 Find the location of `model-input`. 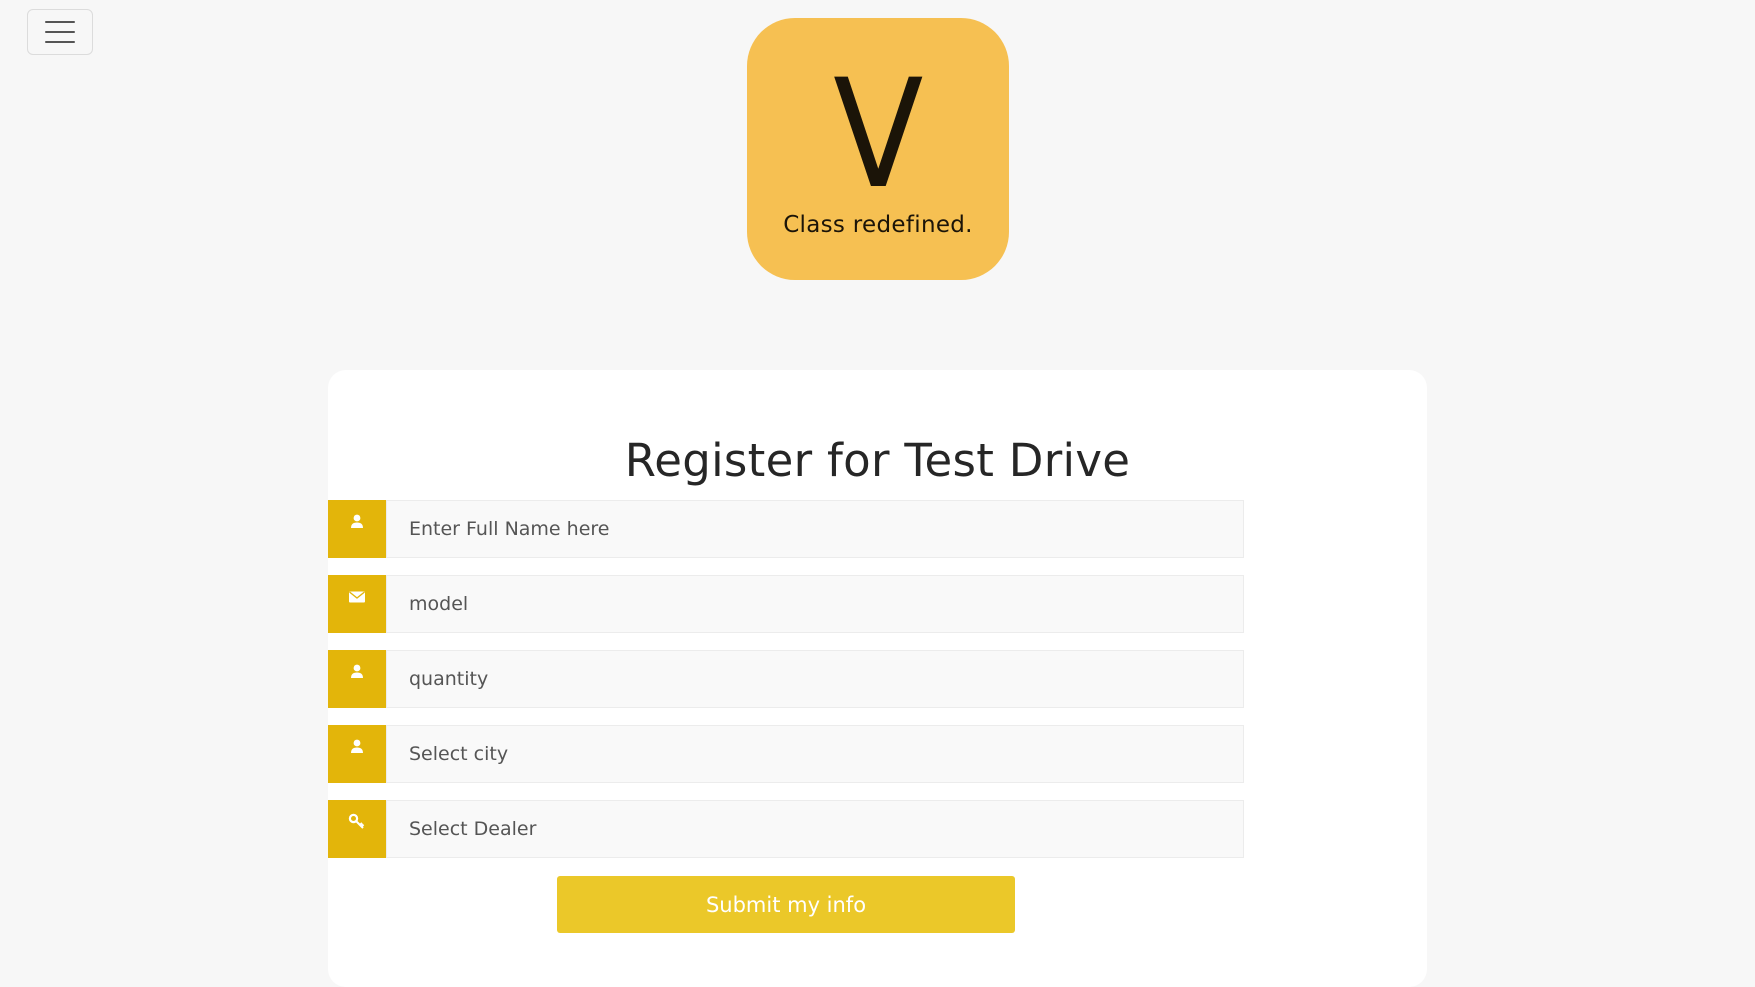

model-input is located at coordinates (815, 604).